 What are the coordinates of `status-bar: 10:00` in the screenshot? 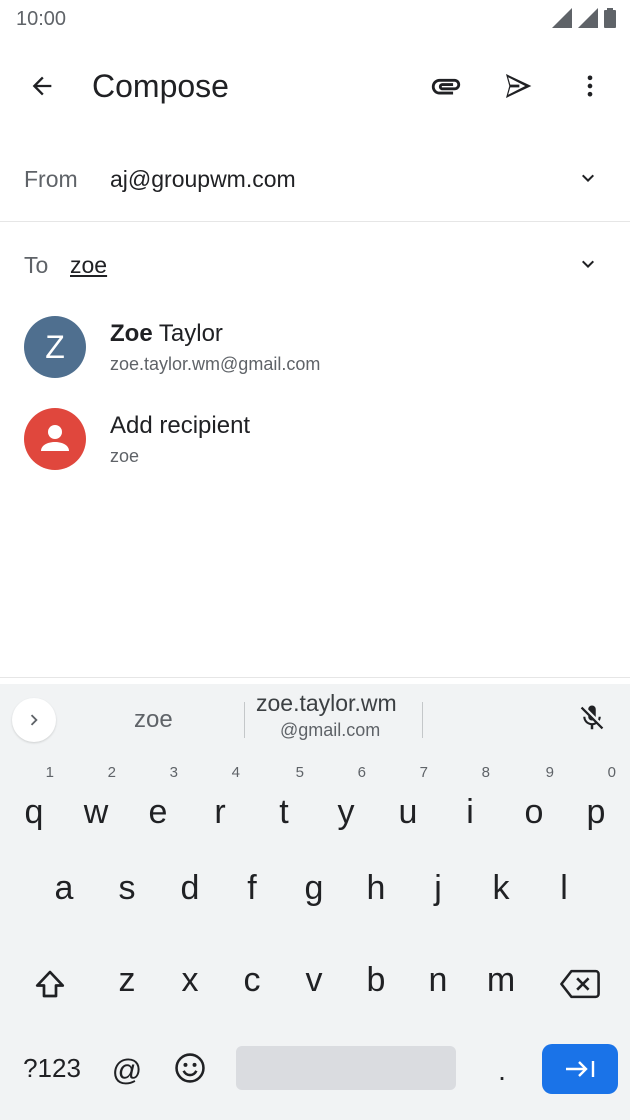 It's located at (315, 20).